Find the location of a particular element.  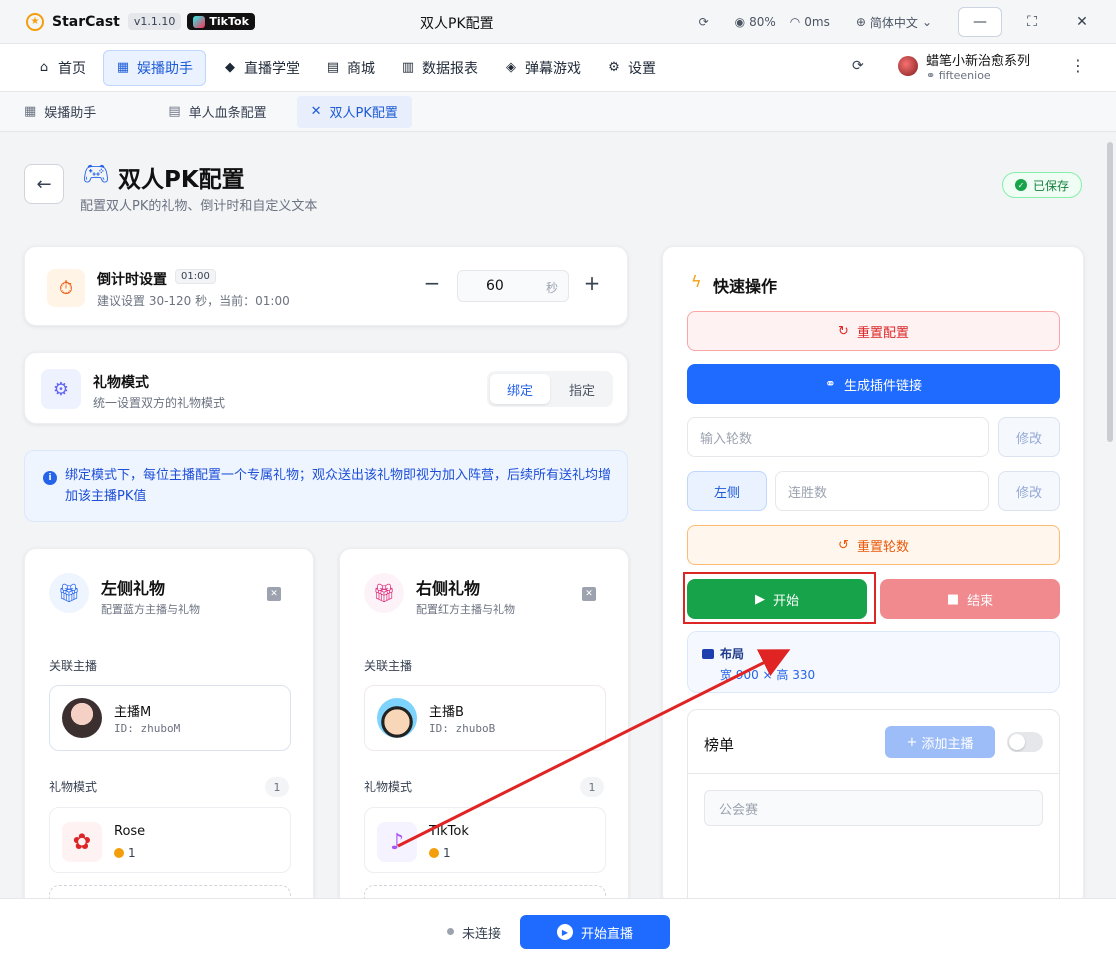

nav-reports: ▥ 数据报表 is located at coordinates (439, 68).